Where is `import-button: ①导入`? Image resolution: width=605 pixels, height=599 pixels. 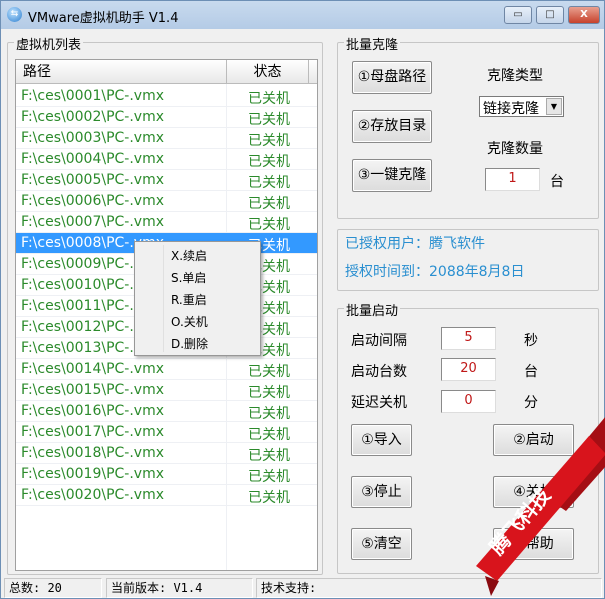
import-button: ①导入 is located at coordinates (381, 440).